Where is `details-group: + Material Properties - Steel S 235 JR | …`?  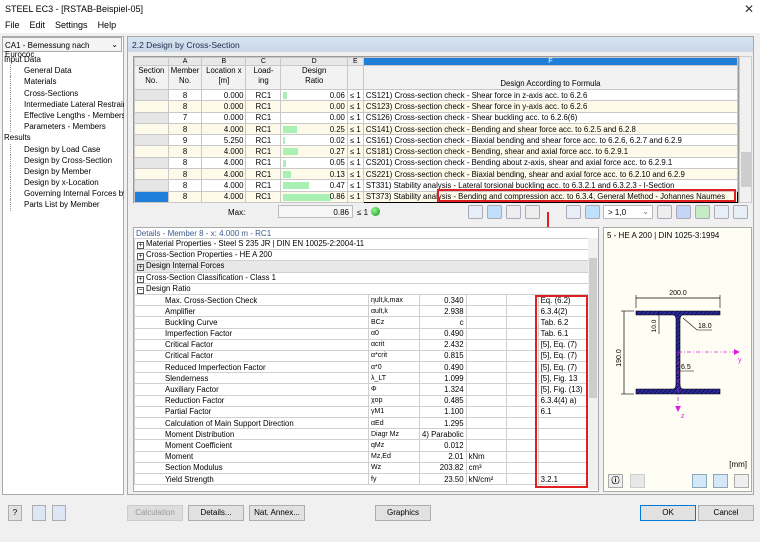 details-group: + Material Properties - Steel S 235 JR | … is located at coordinates (362, 244).